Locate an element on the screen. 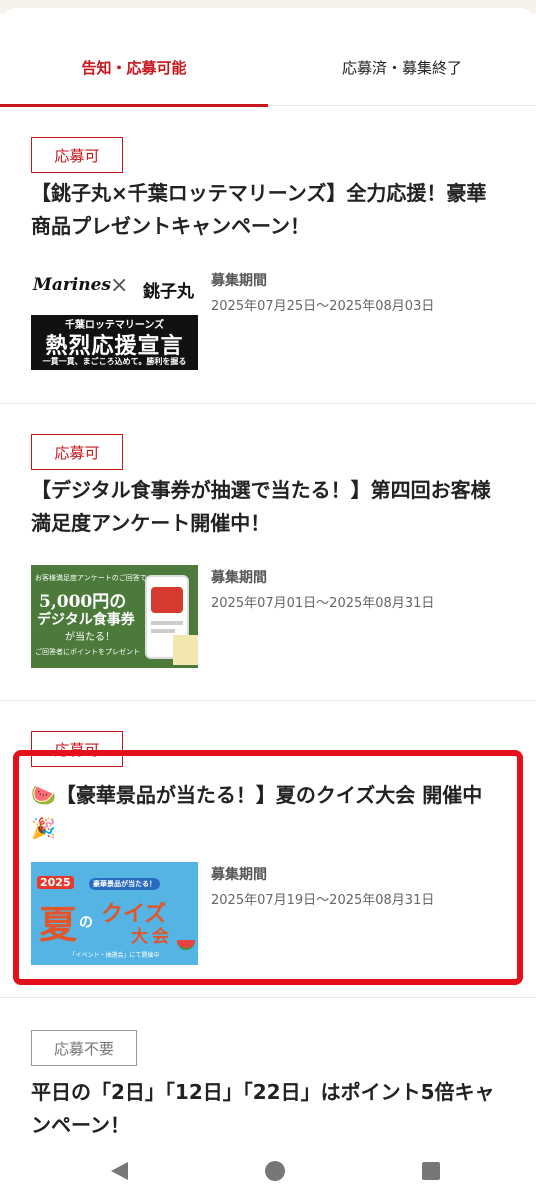 The height and width of the screenshot is (1202, 536). period-value: 2025年07月19日～2025年08月31日 is located at coordinates (323, 900).